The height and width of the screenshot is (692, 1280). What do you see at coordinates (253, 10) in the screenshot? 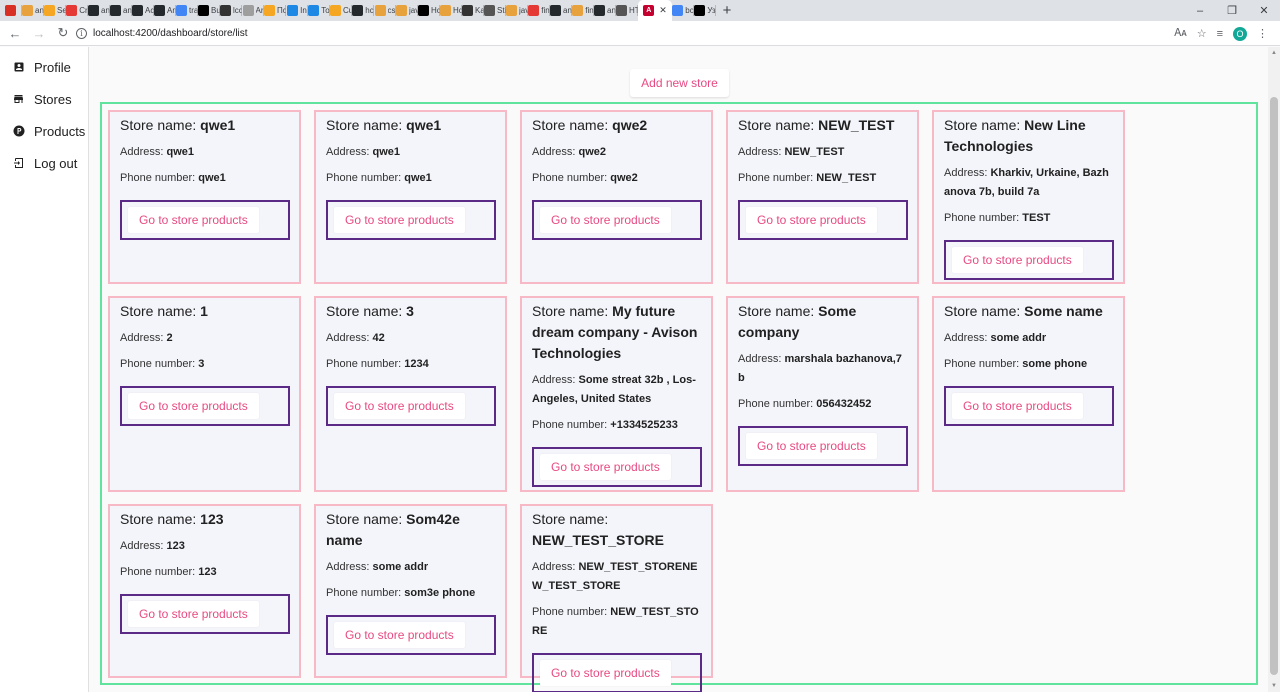
I see `browser-tab: Ar` at bounding box center [253, 10].